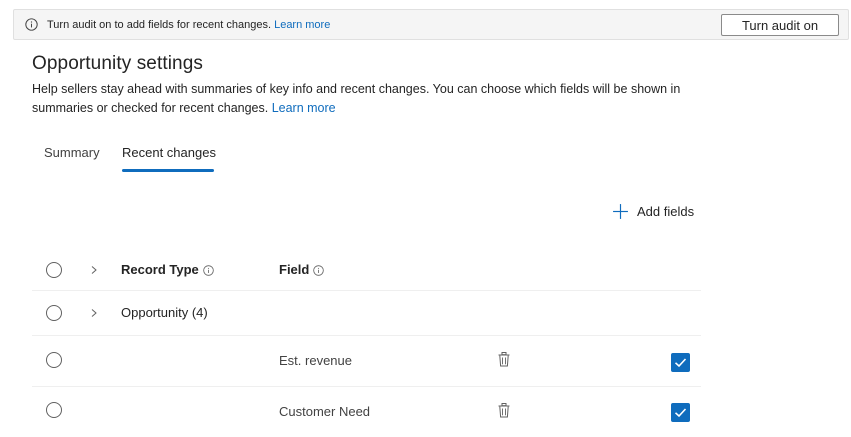 The height and width of the screenshot is (437, 851). I want to click on field-column-header: Field, so click(302, 270).